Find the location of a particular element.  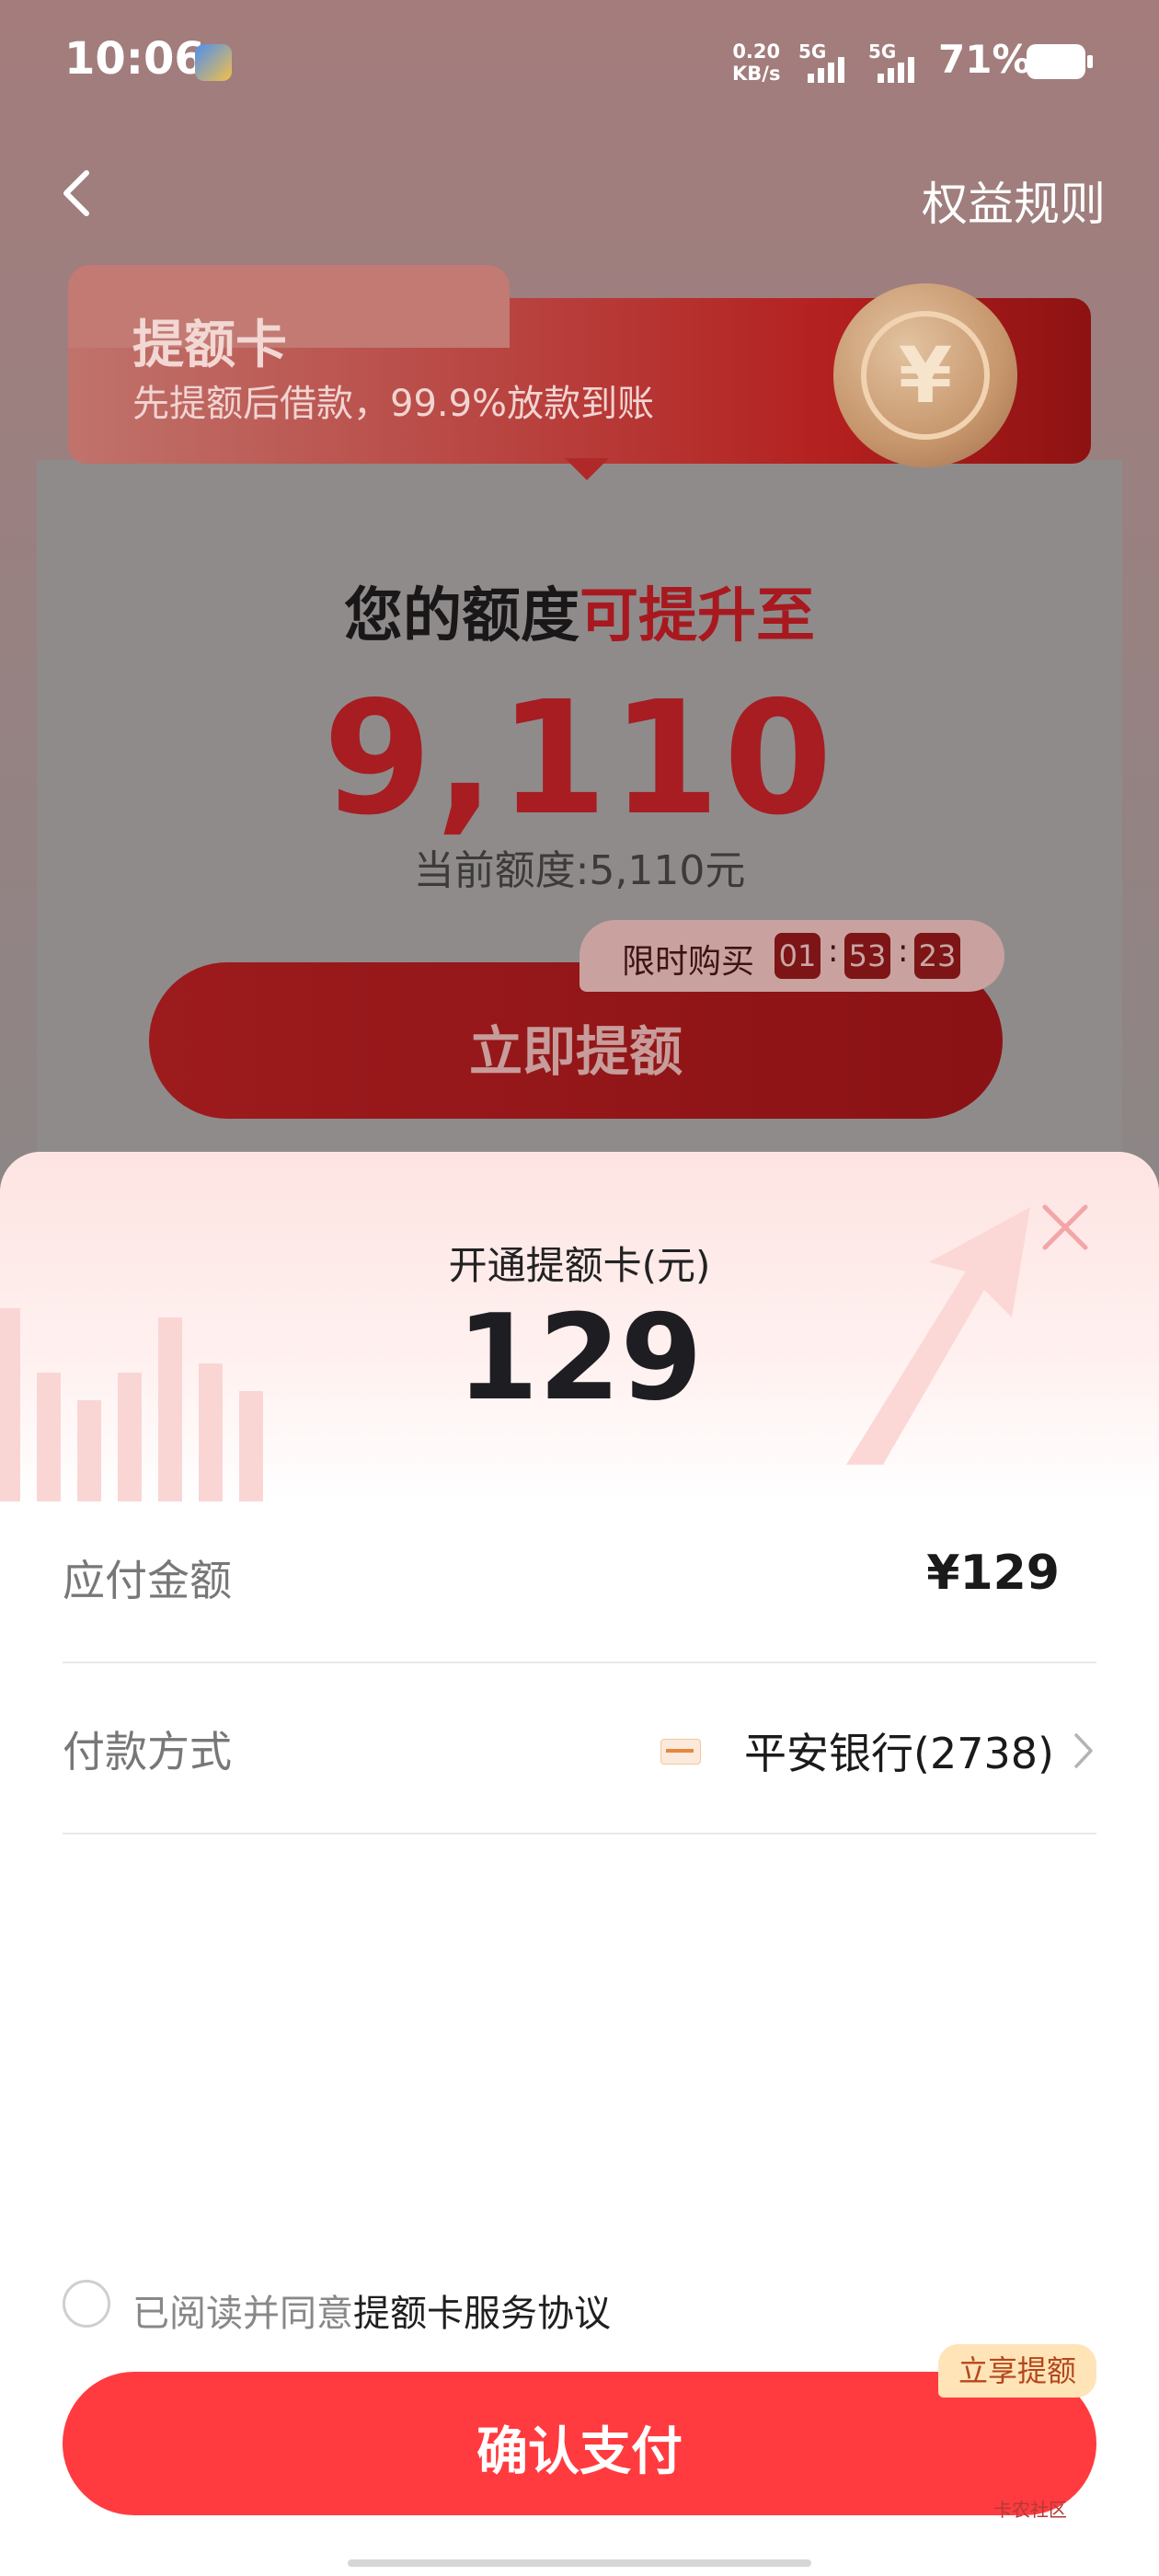

status-bar: 10:06 0.20 KB/s 5G 5G 71% is located at coordinates (579, 64).